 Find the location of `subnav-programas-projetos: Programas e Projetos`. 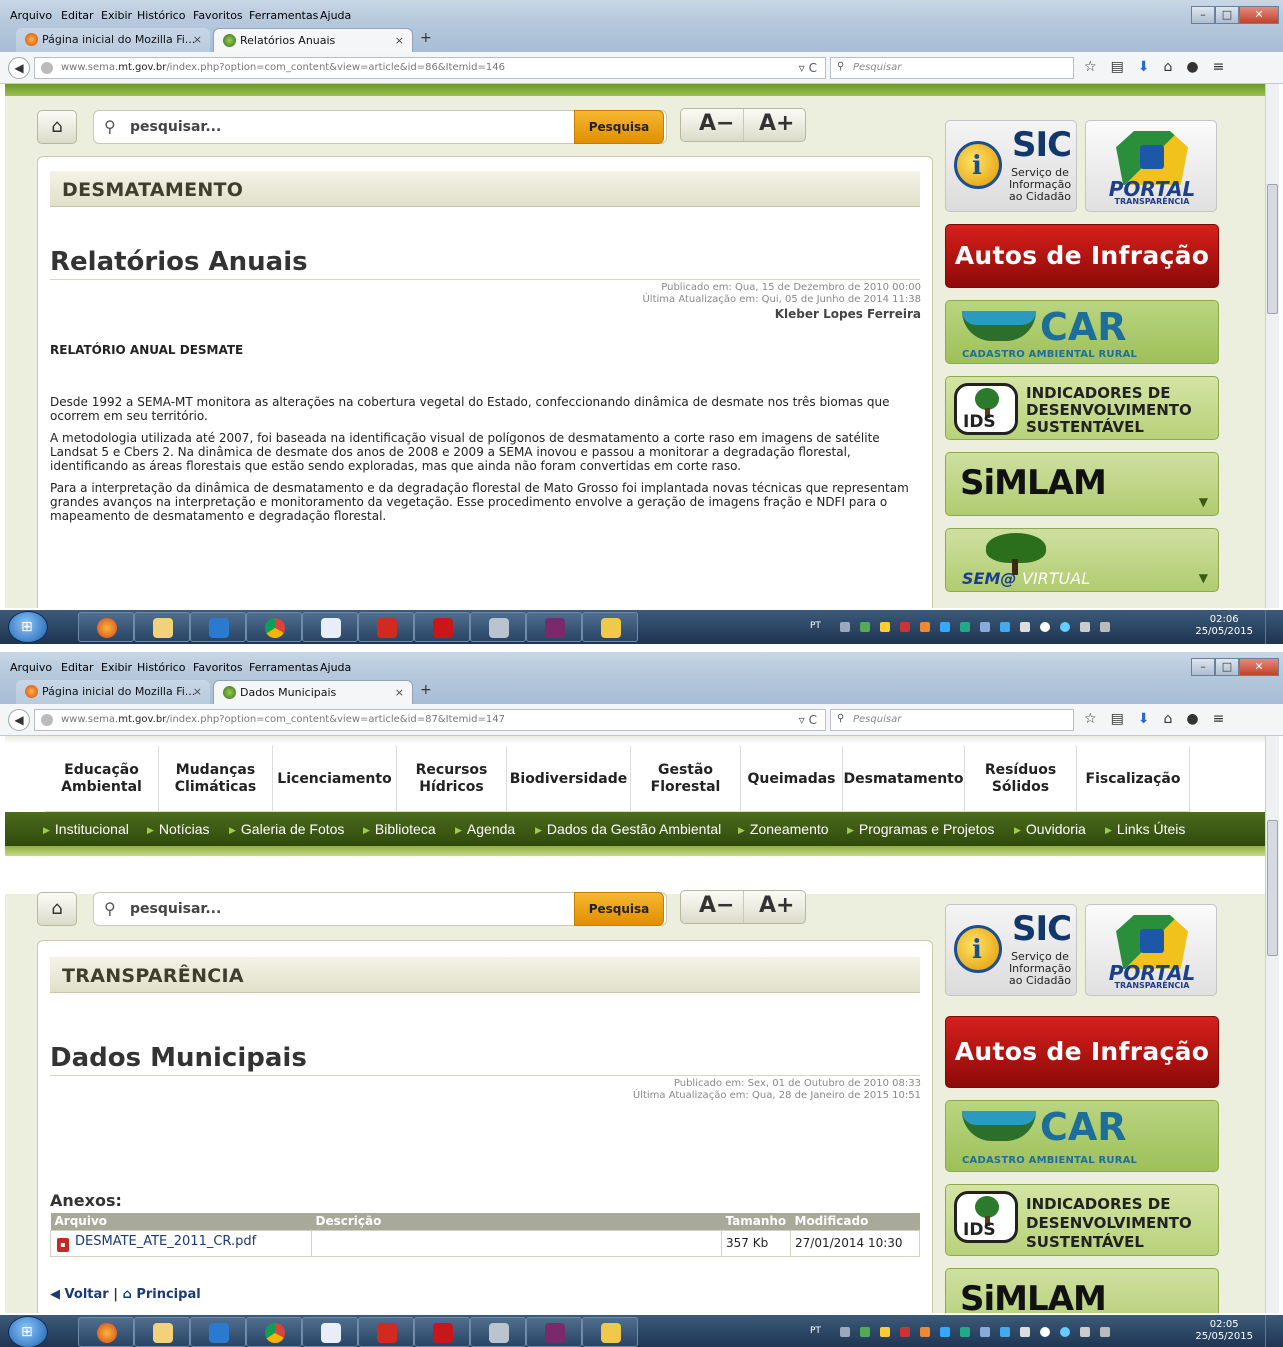

subnav-programas-projetos: Programas e Projetos is located at coordinates (920, 829).